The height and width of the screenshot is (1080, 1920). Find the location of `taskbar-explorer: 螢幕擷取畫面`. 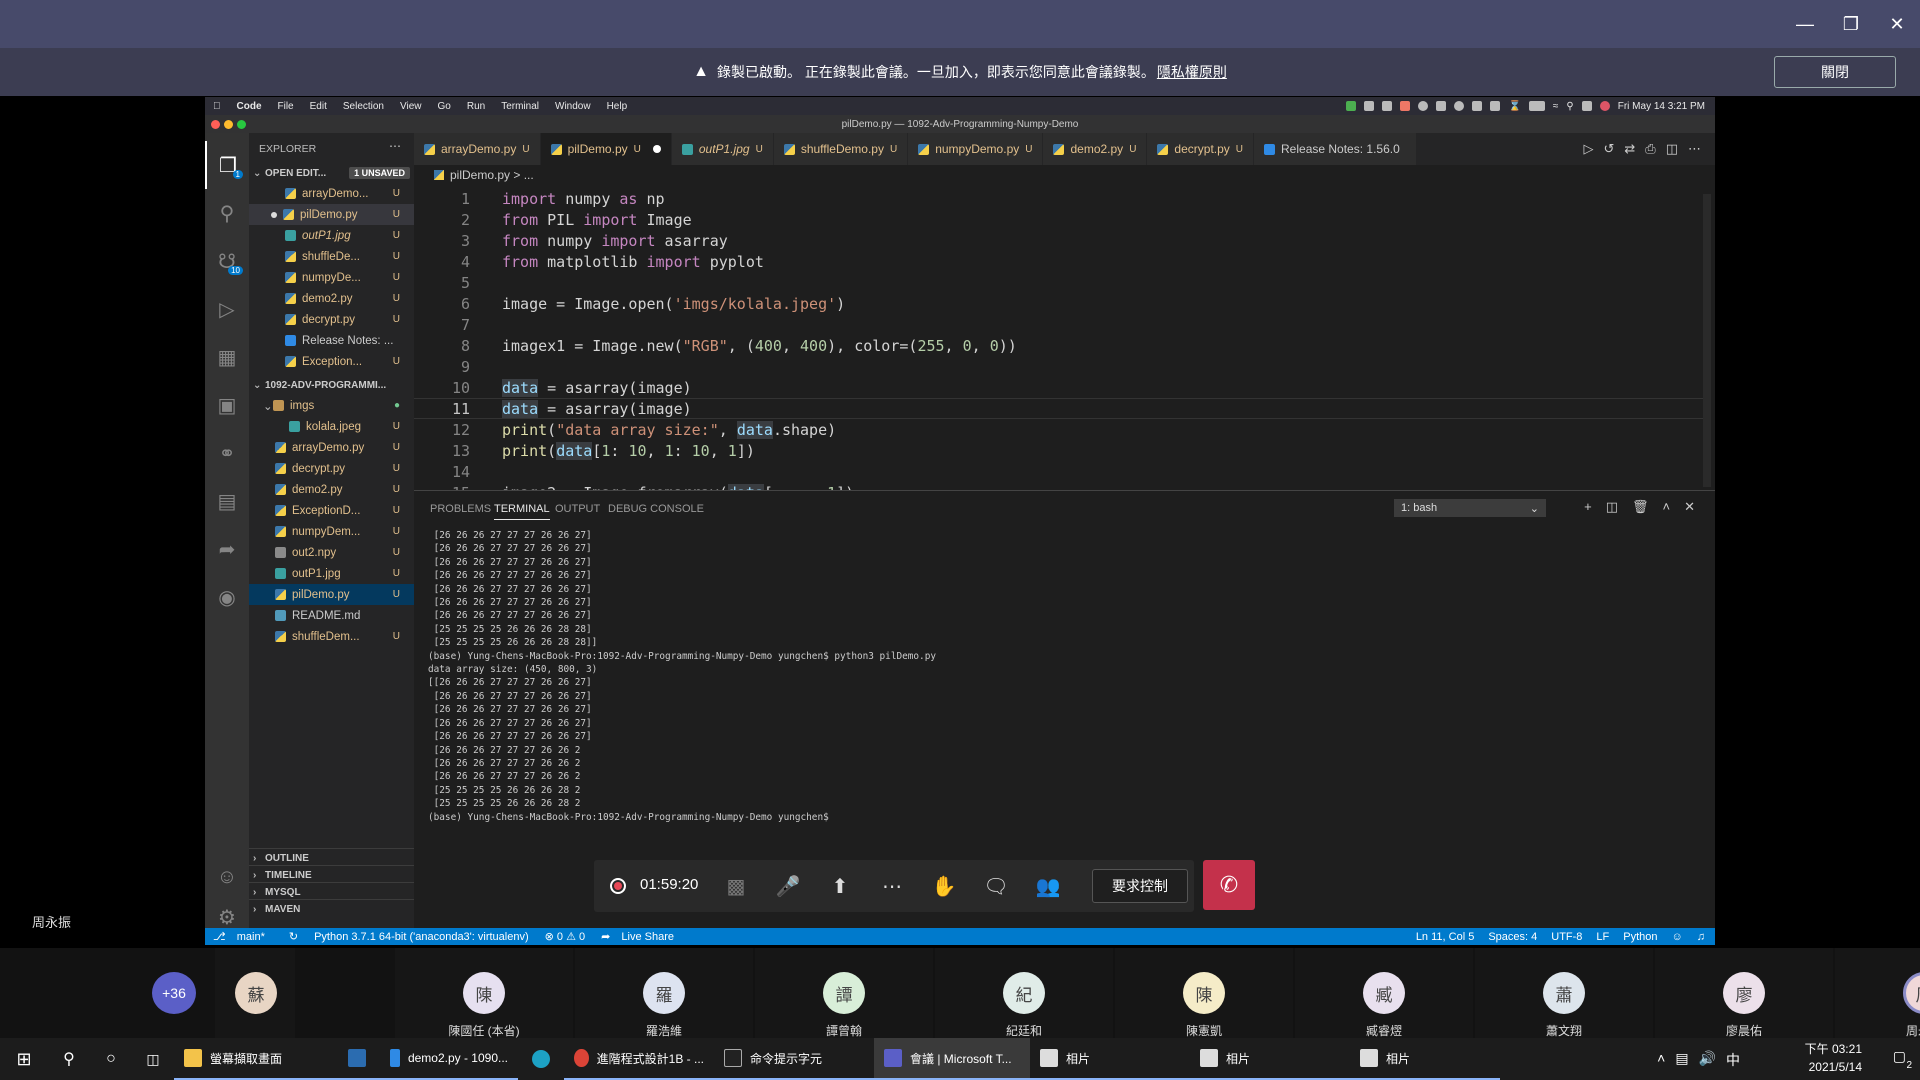

taskbar-explorer: 螢幕擷取畫面 is located at coordinates (254, 1059).